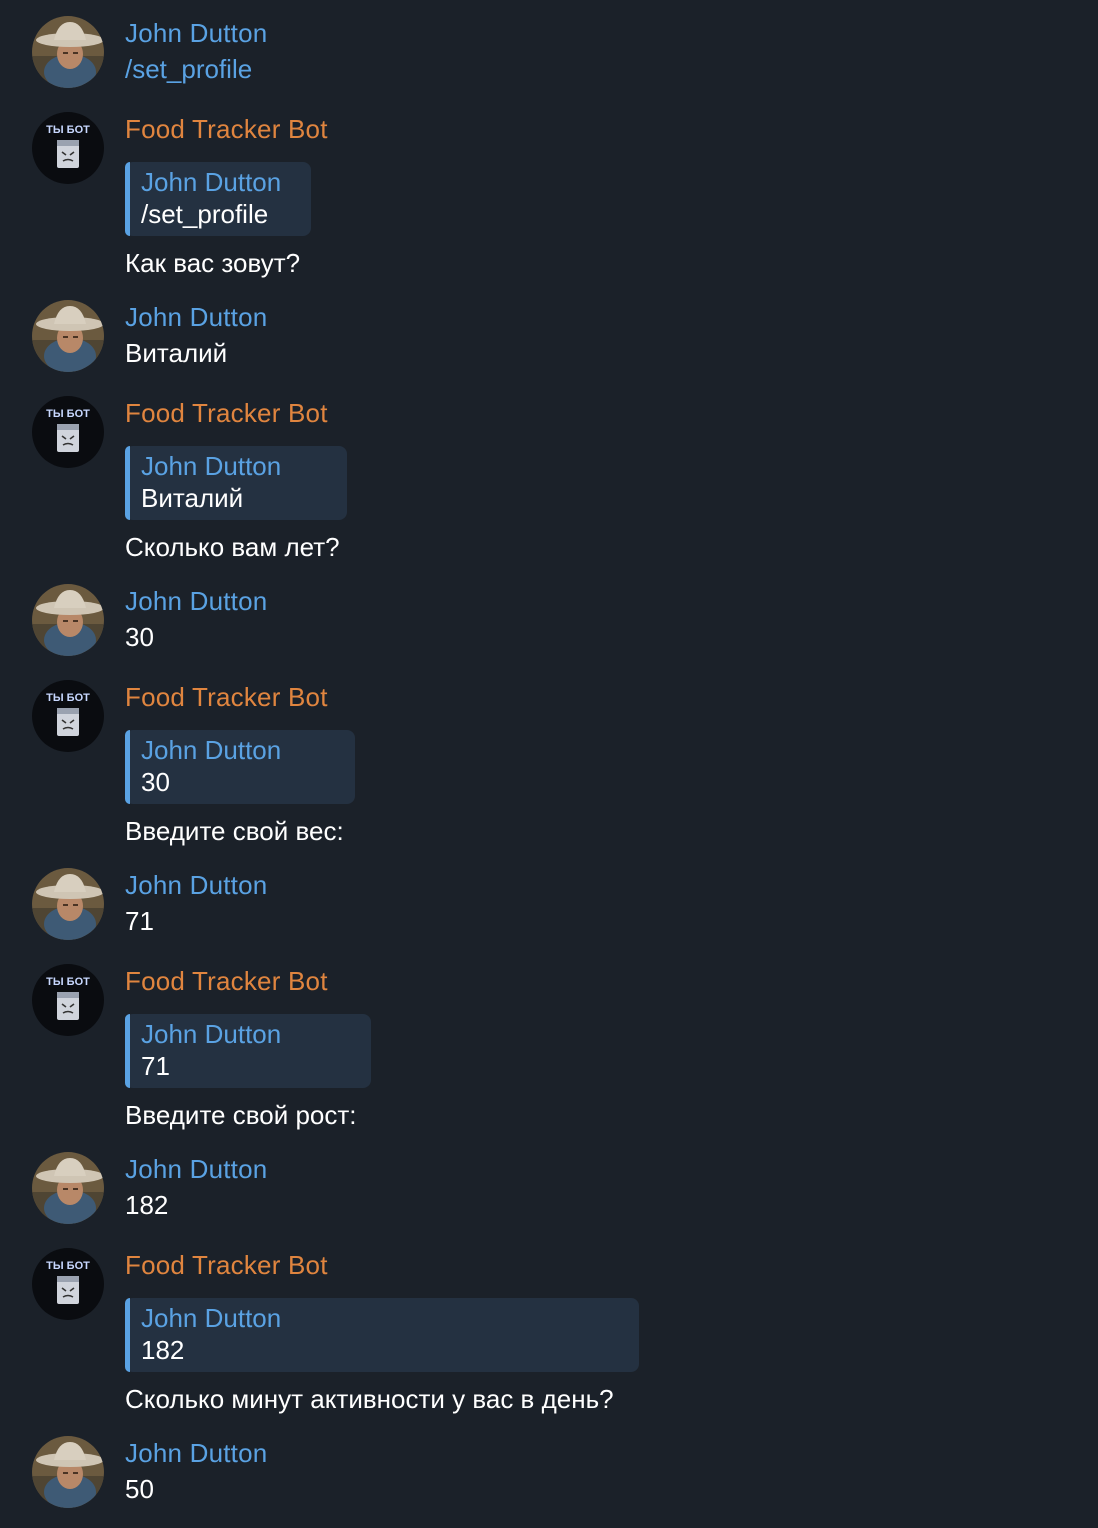  I want to click on reply-text: 30, so click(155, 782).